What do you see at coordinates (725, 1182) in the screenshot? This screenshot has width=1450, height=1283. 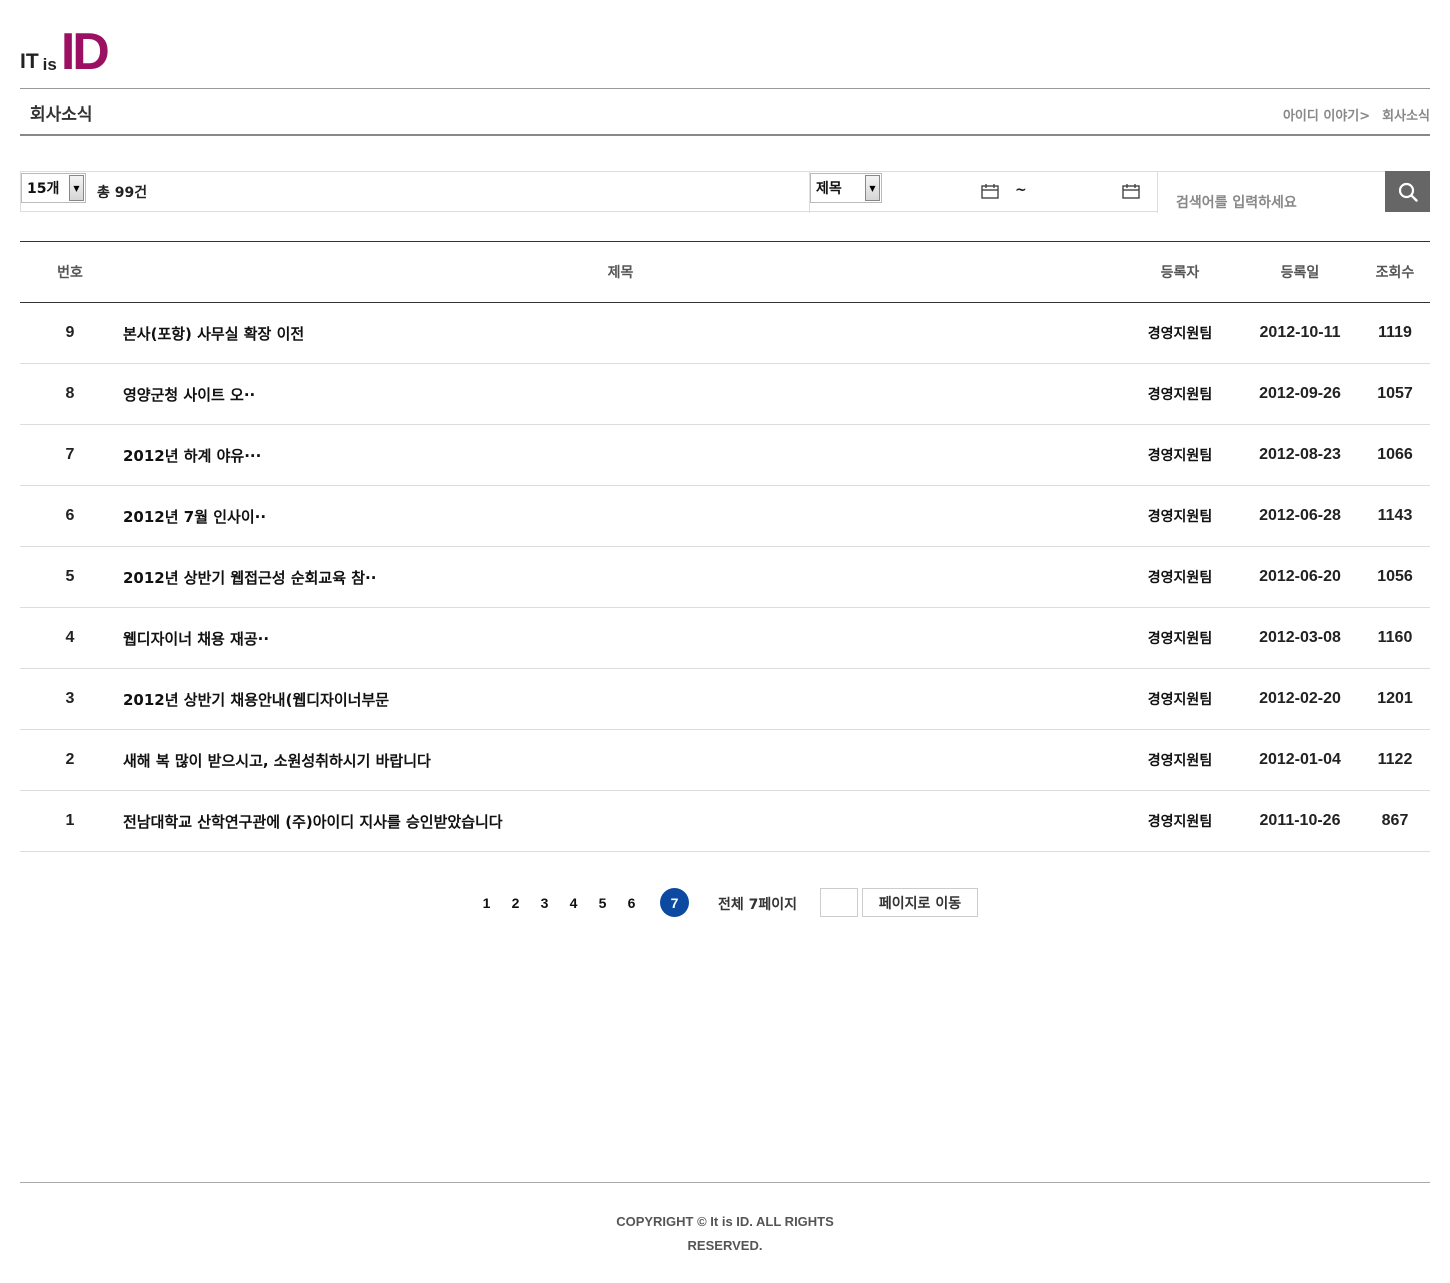 I see `footer-divider` at bounding box center [725, 1182].